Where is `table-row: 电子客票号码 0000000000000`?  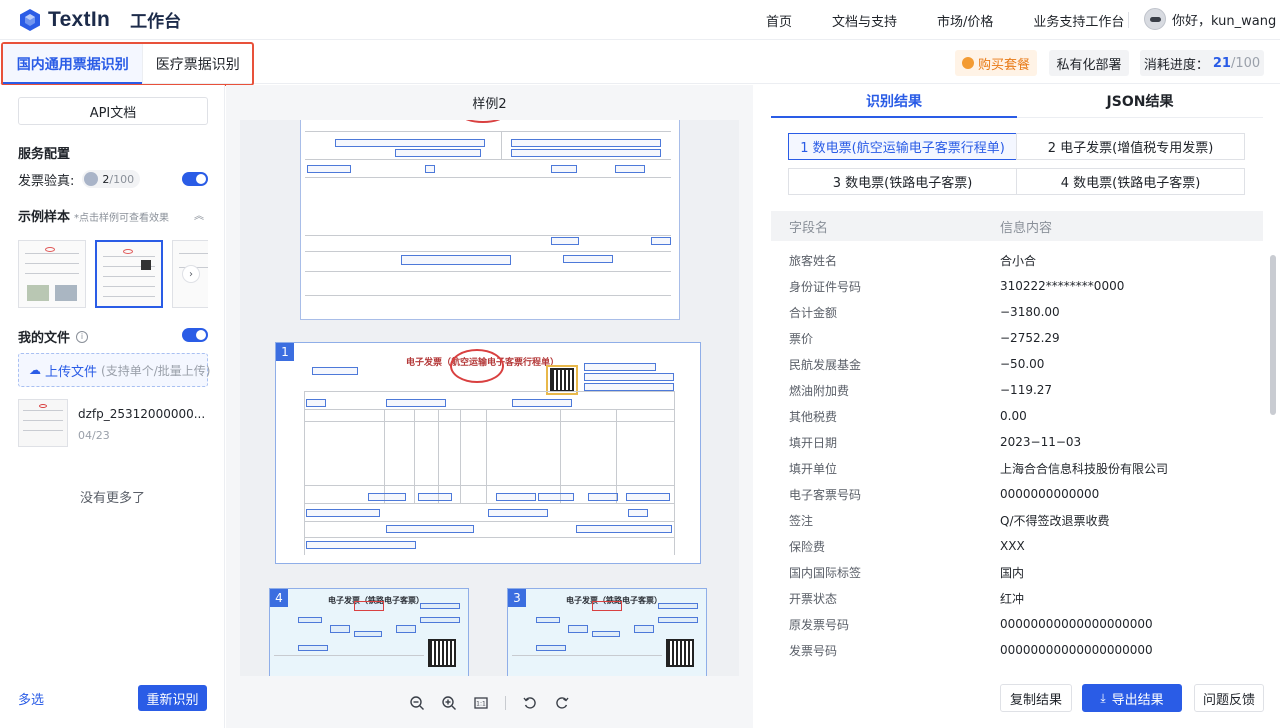
table-row: 电子客票号码 0000000000000 is located at coordinates (1017, 494).